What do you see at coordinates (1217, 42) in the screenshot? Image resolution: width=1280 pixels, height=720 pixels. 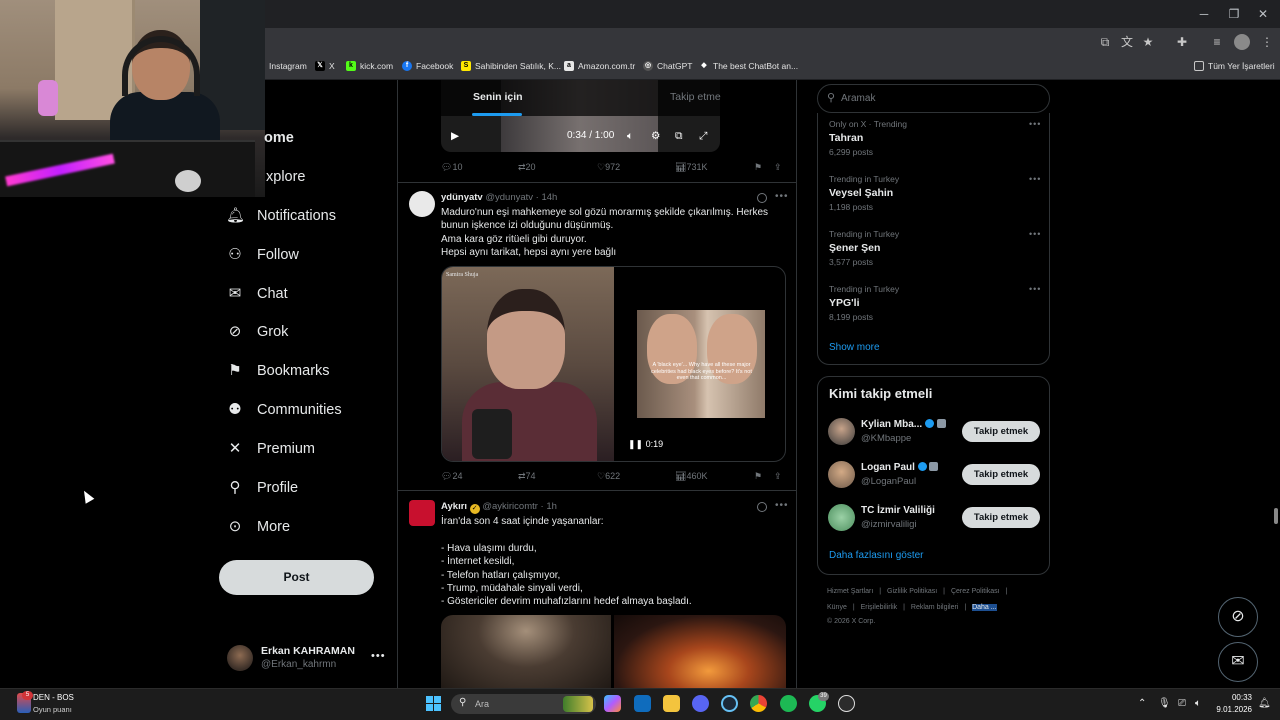 I see `media-icon: ≡` at bounding box center [1217, 42].